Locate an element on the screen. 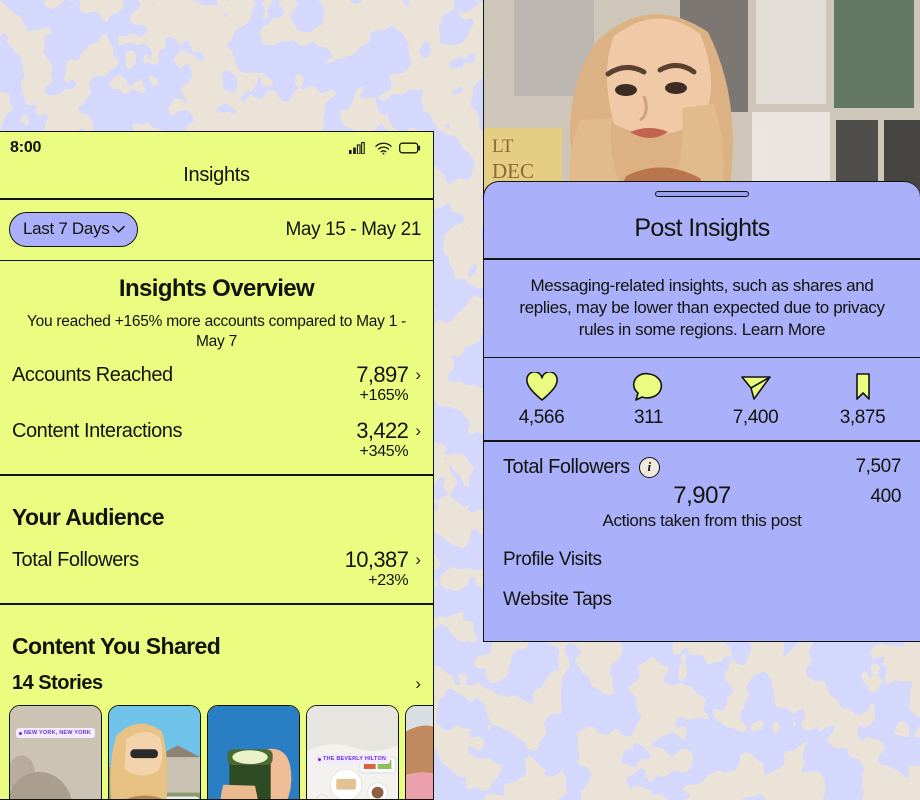  metric-row: Total Followers 10,387 +23% › is located at coordinates (216, 565).